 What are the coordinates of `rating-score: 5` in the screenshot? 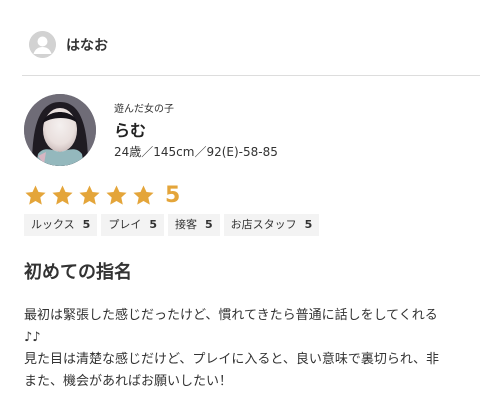 It's located at (173, 195).